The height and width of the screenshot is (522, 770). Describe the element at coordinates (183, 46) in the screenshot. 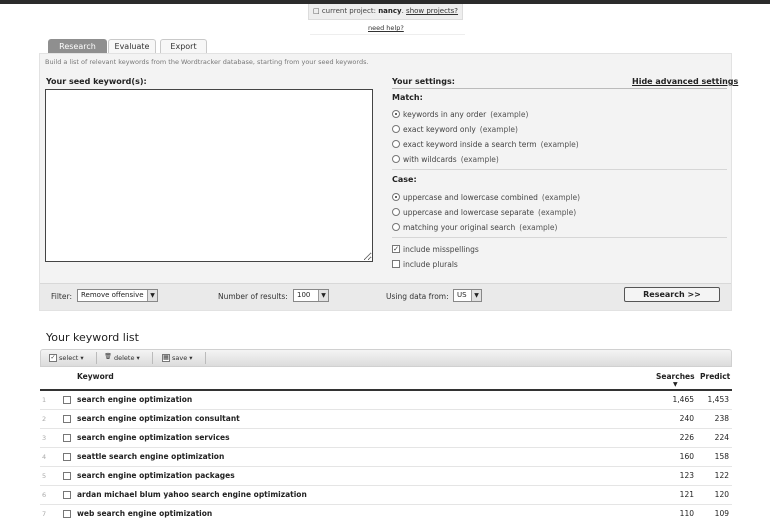

I see `tab-export: Export` at that location.